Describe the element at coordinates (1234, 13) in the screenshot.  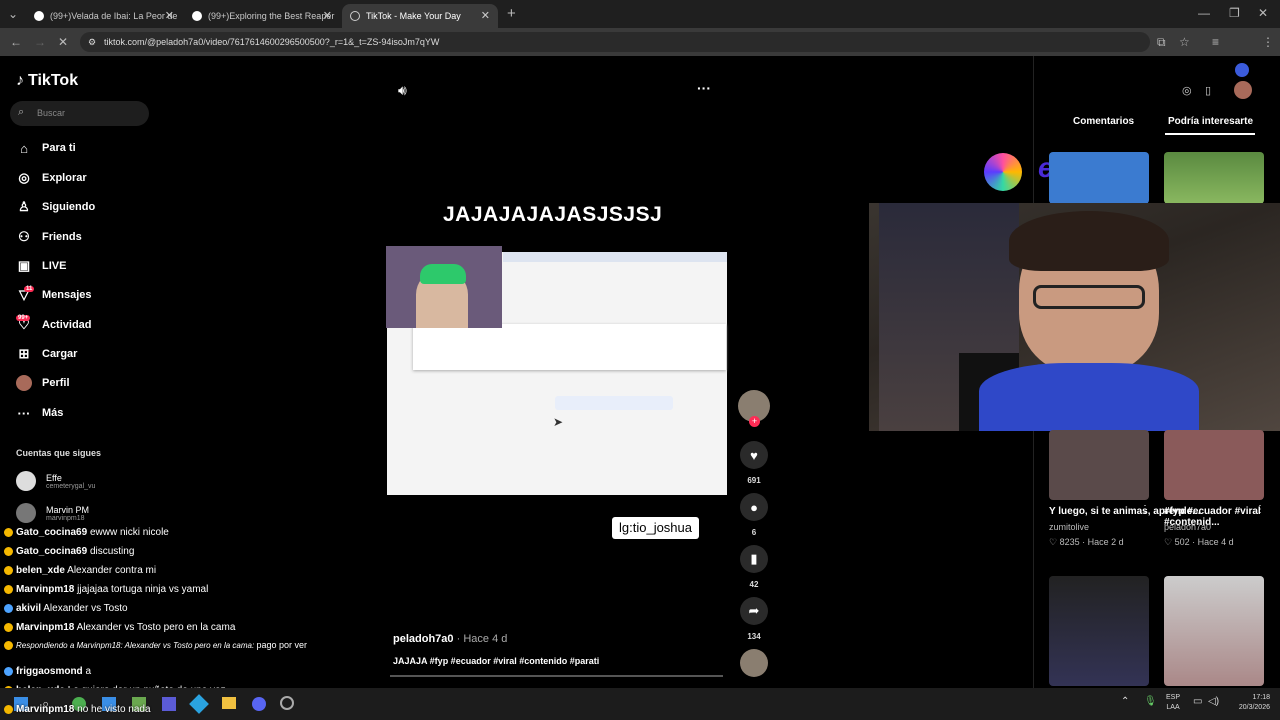
I see `maximize-icon: ❐` at that location.